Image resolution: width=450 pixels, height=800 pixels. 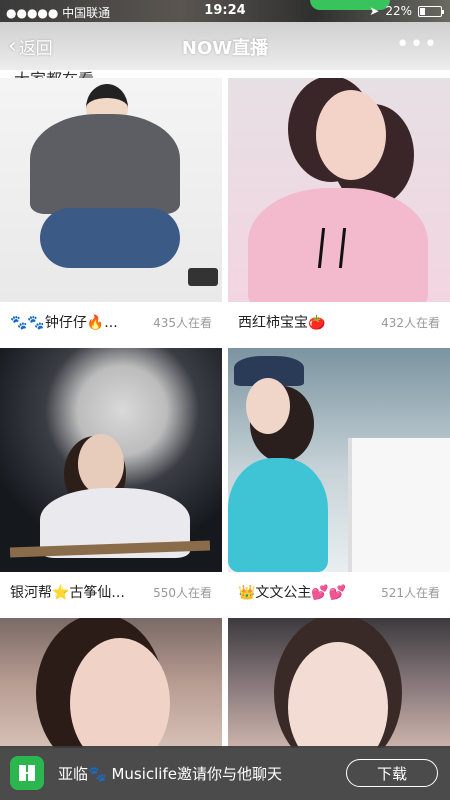 What do you see at coordinates (225, 48) in the screenshot?
I see `page-title: NOW直播` at bounding box center [225, 48].